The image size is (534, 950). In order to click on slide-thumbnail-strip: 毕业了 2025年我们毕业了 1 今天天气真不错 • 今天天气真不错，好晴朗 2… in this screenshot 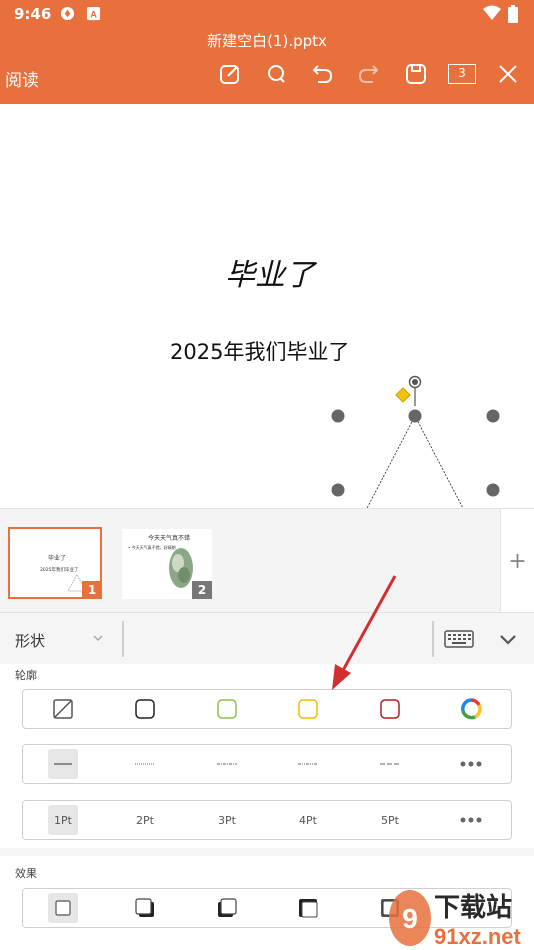, I will do `click(267, 560)`.